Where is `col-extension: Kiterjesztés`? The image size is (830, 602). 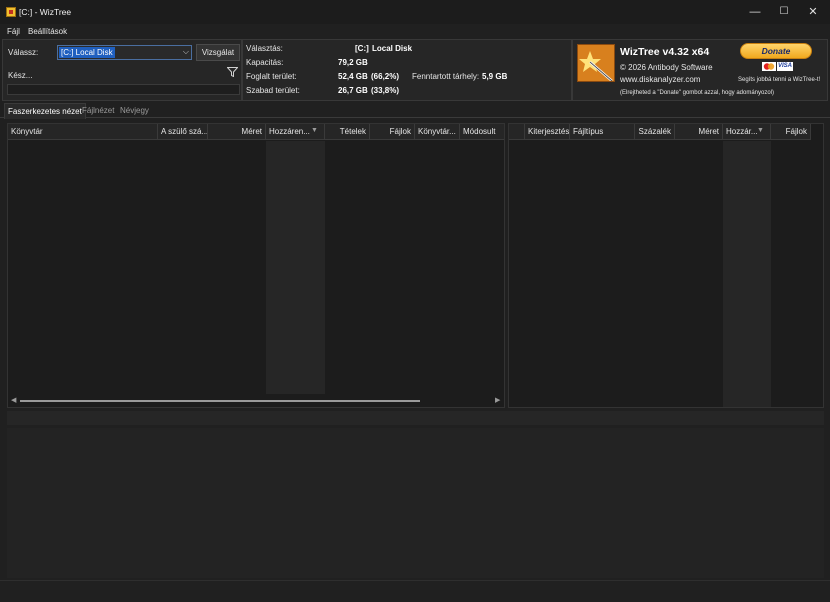 col-extension: Kiterjesztés is located at coordinates (547, 132).